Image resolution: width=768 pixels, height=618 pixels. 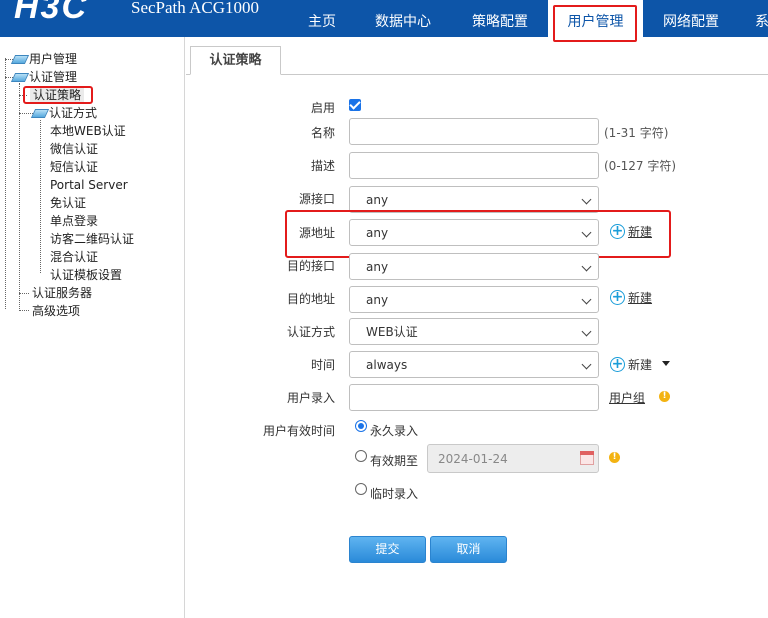 What do you see at coordinates (68, 203) in the screenshot?
I see `tree-item-auth-exempt: 免认证` at bounding box center [68, 203].